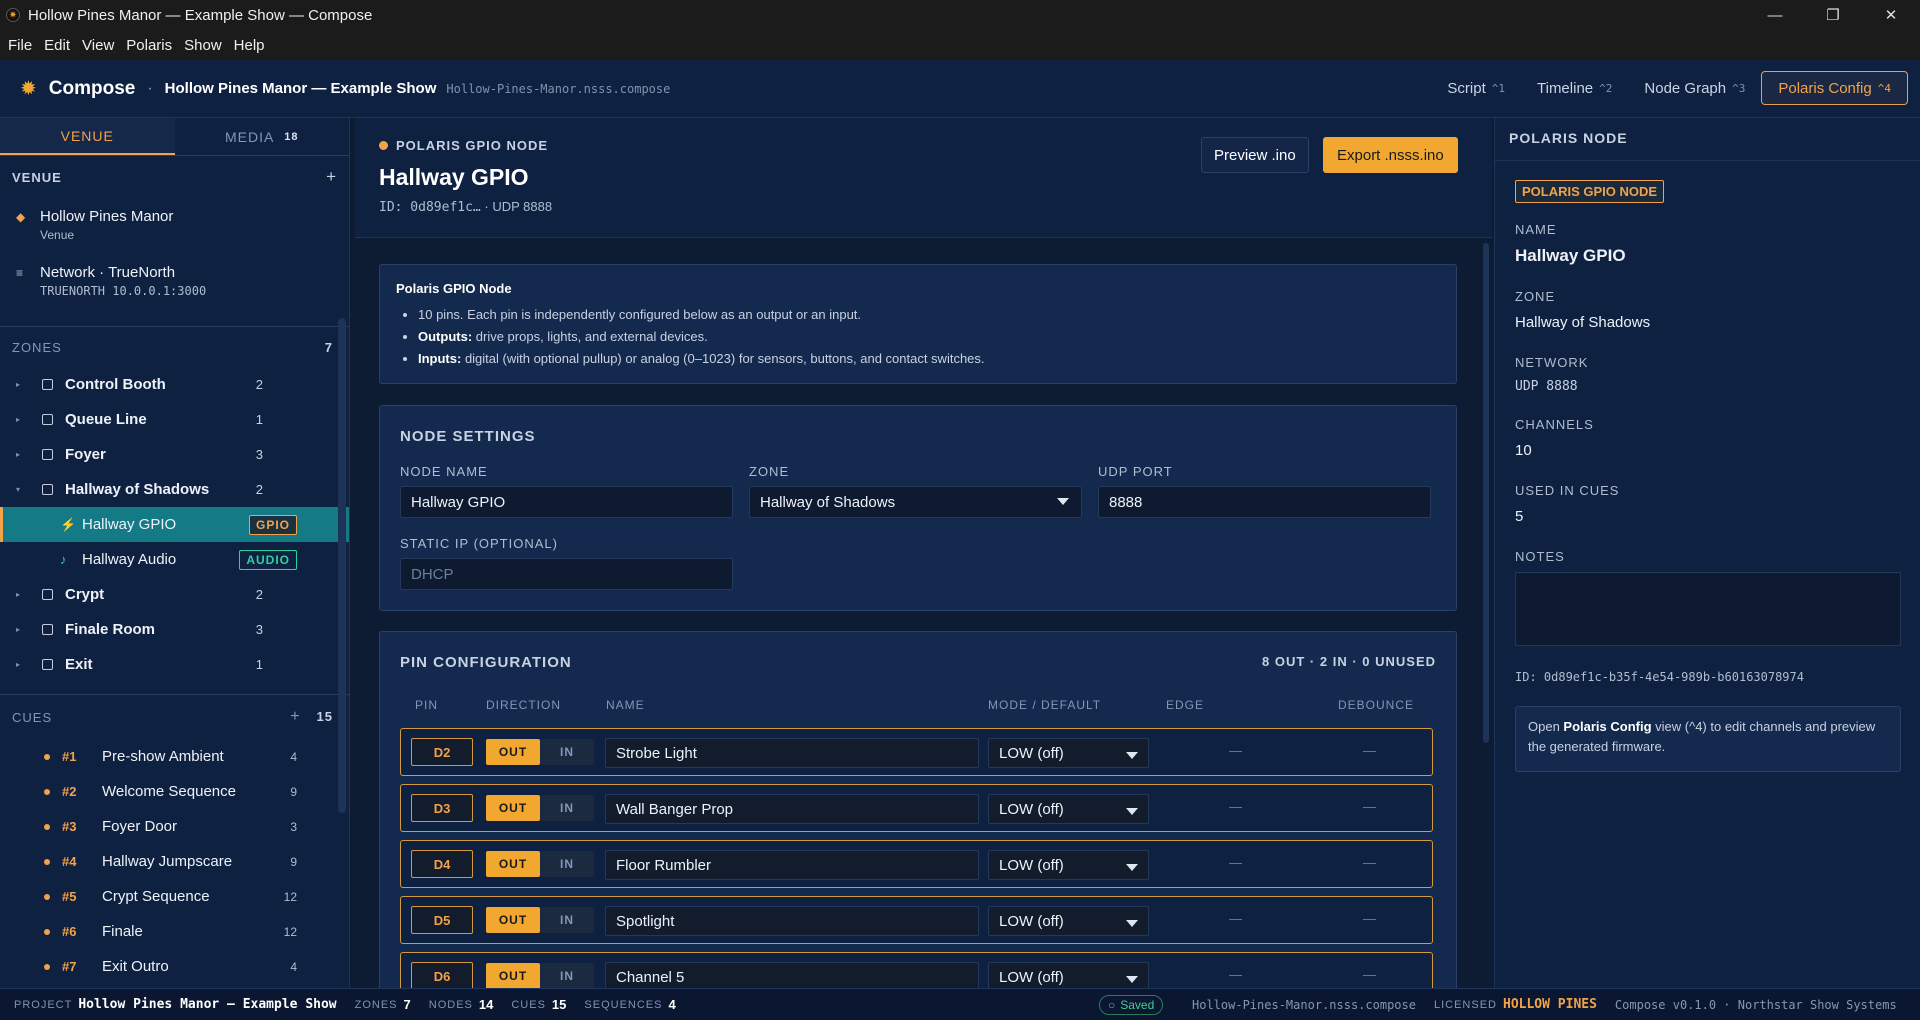 This screenshot has height=1020, width=1920. I want to click on add-venue-button: +, so click(331, 177).